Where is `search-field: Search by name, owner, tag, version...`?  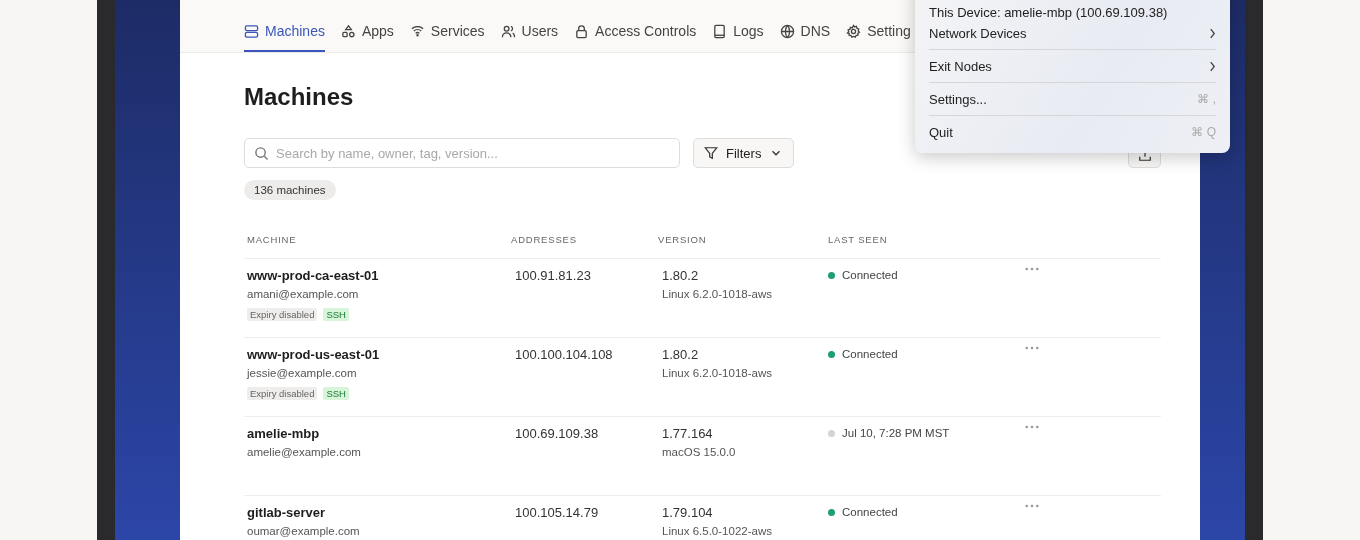
search-field: Search by name, owner, tag, version... is located at coordinates (462, 153).